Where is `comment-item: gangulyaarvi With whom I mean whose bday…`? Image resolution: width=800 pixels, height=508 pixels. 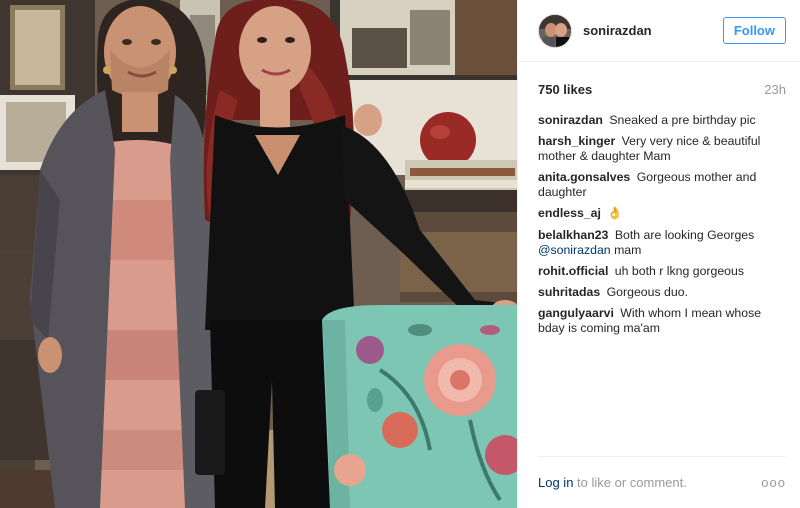 comment-item: gangulyaarvi With whom I mean whose bday… is located at coordinates (662, 321).